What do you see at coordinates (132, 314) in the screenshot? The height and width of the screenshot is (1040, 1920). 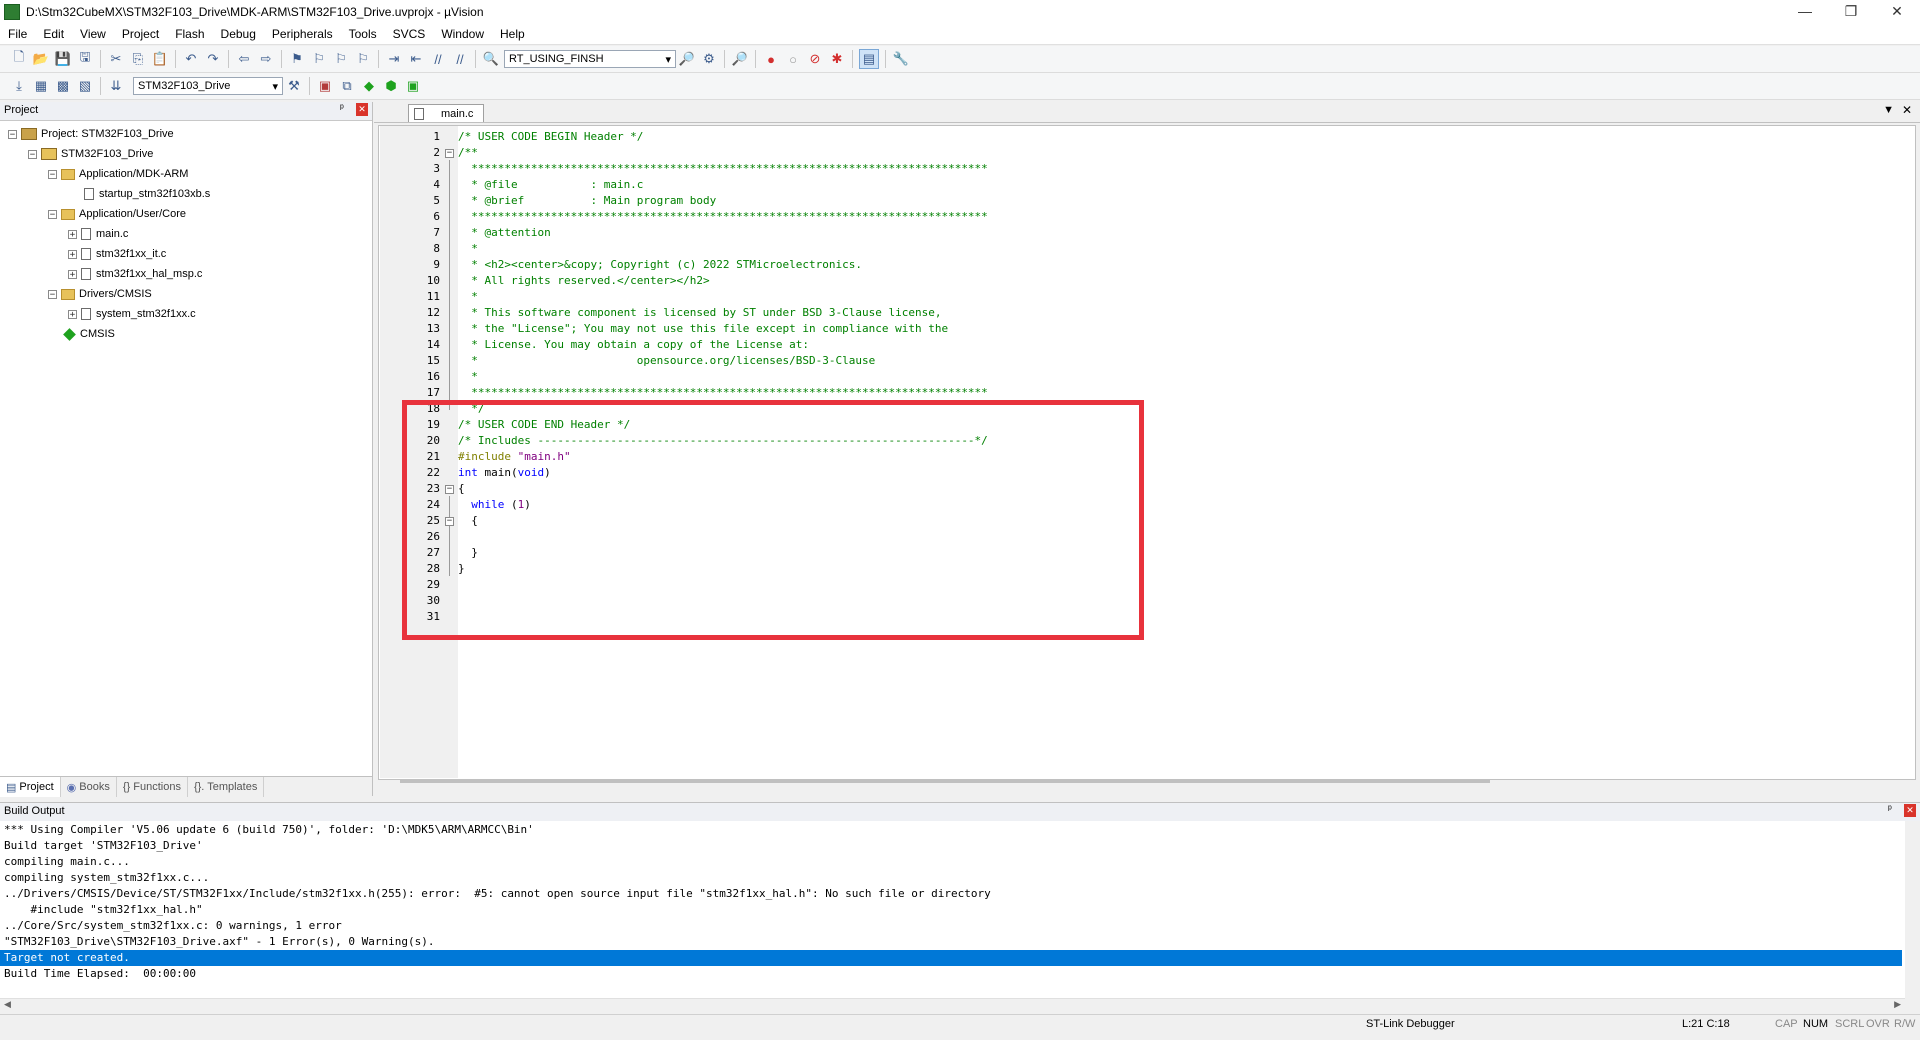 I see `tree-file-system-c: + system_stm32f1xx.c` at bounding box center [132, 314].